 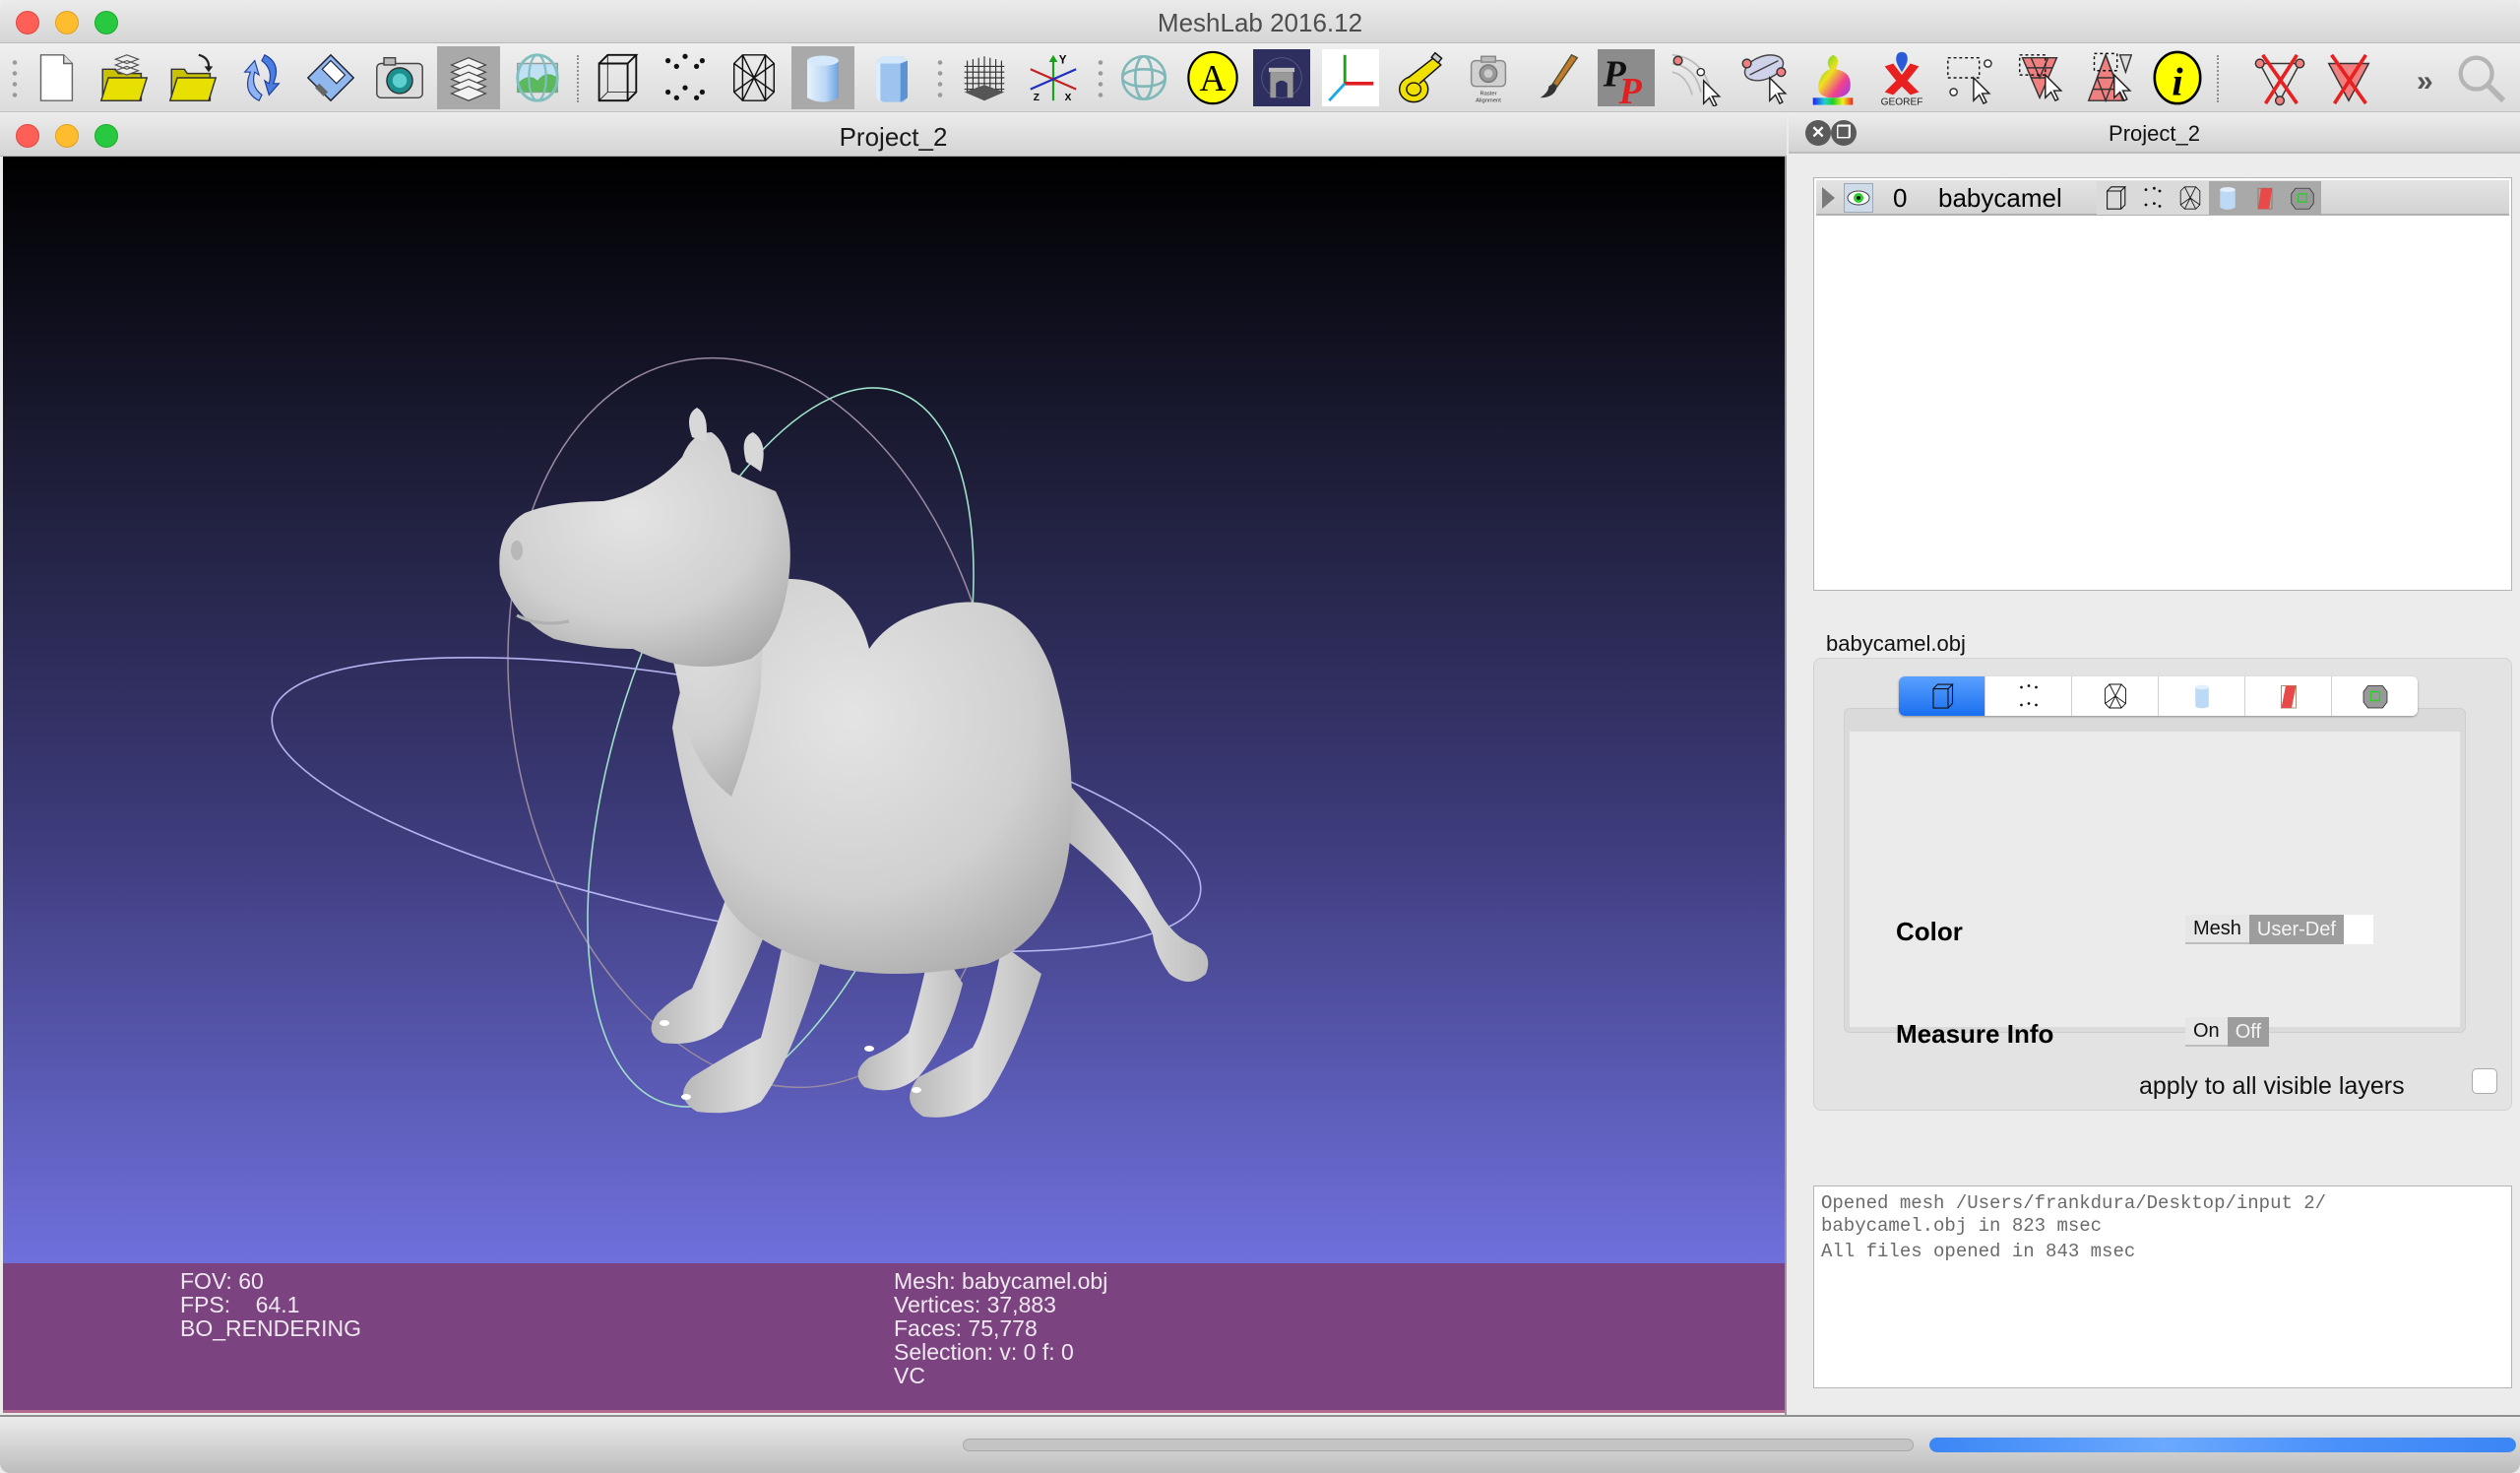 I want to click on raster-alignment-button: Raster Alignment, so click(x=1488, y=77).